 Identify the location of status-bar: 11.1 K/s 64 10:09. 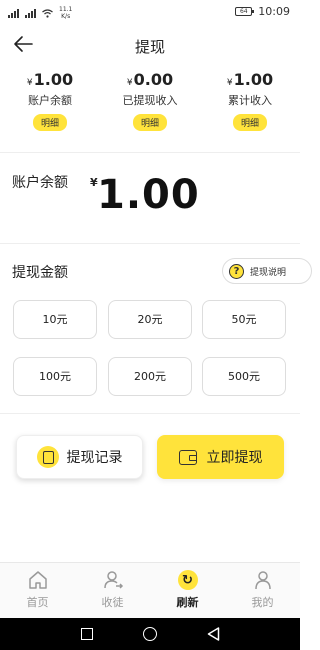
(150, 12).